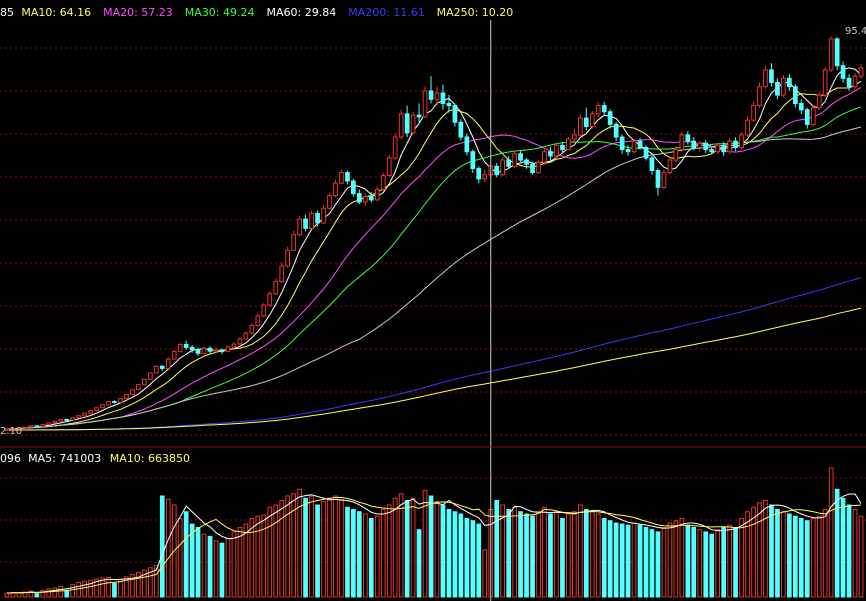 The height and width of the screenshot is (601, 866). I want to click on volume-legend-item: MA10: 663850, so click(150, 458).